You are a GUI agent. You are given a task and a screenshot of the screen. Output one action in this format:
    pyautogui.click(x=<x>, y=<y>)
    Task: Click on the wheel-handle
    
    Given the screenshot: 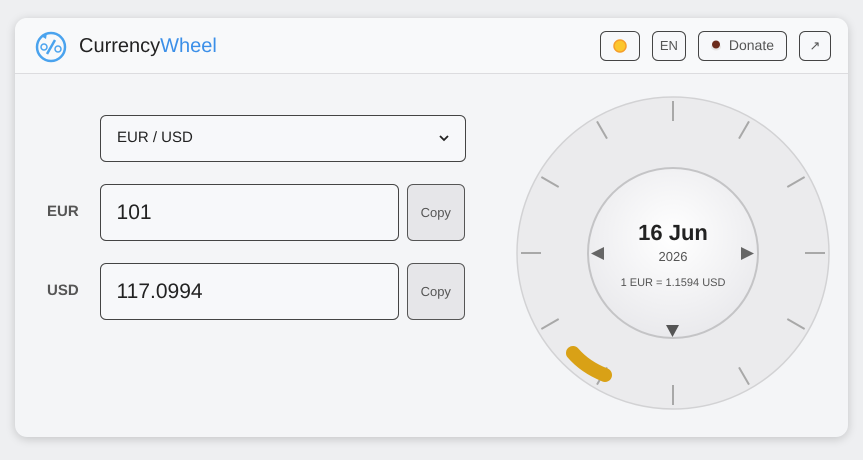 What is the action you would take?
    pyautogui.click(x=590, y=365)
    